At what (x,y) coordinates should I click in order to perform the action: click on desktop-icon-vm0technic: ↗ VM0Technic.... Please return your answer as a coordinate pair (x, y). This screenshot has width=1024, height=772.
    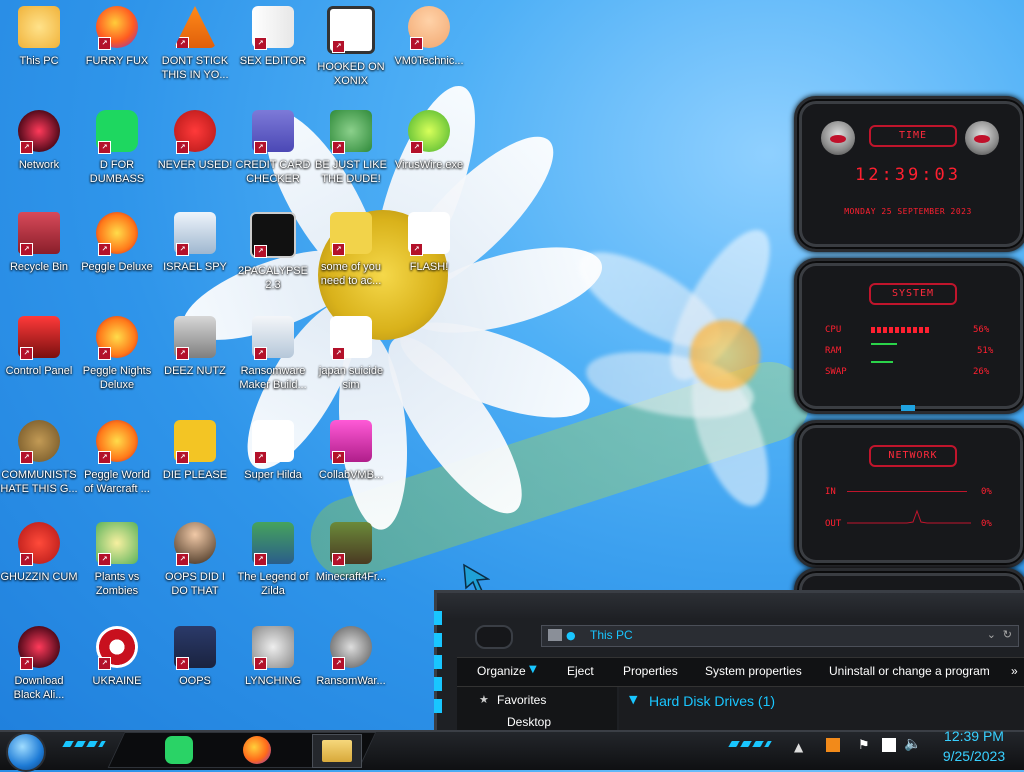
    Looking at the image, I should click on (429, 37).